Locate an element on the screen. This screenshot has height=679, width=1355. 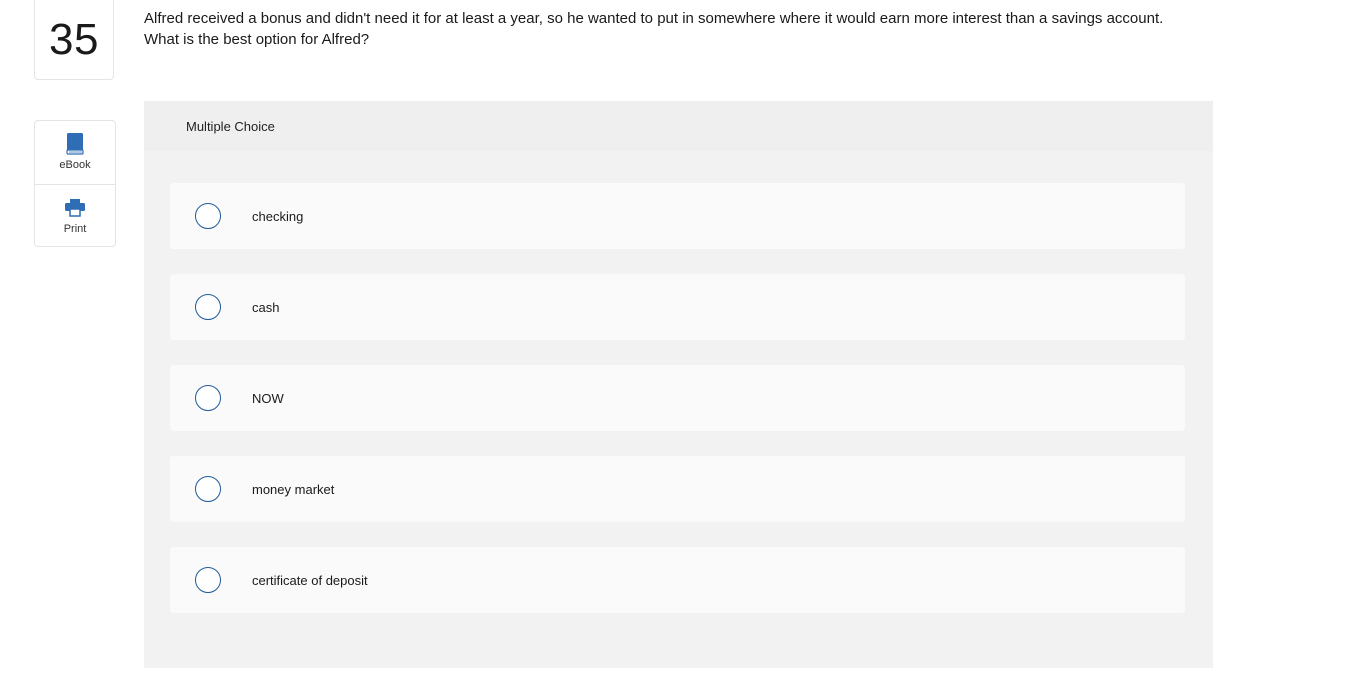
answer-option-checking: checking is located at coordinates (677, 216).